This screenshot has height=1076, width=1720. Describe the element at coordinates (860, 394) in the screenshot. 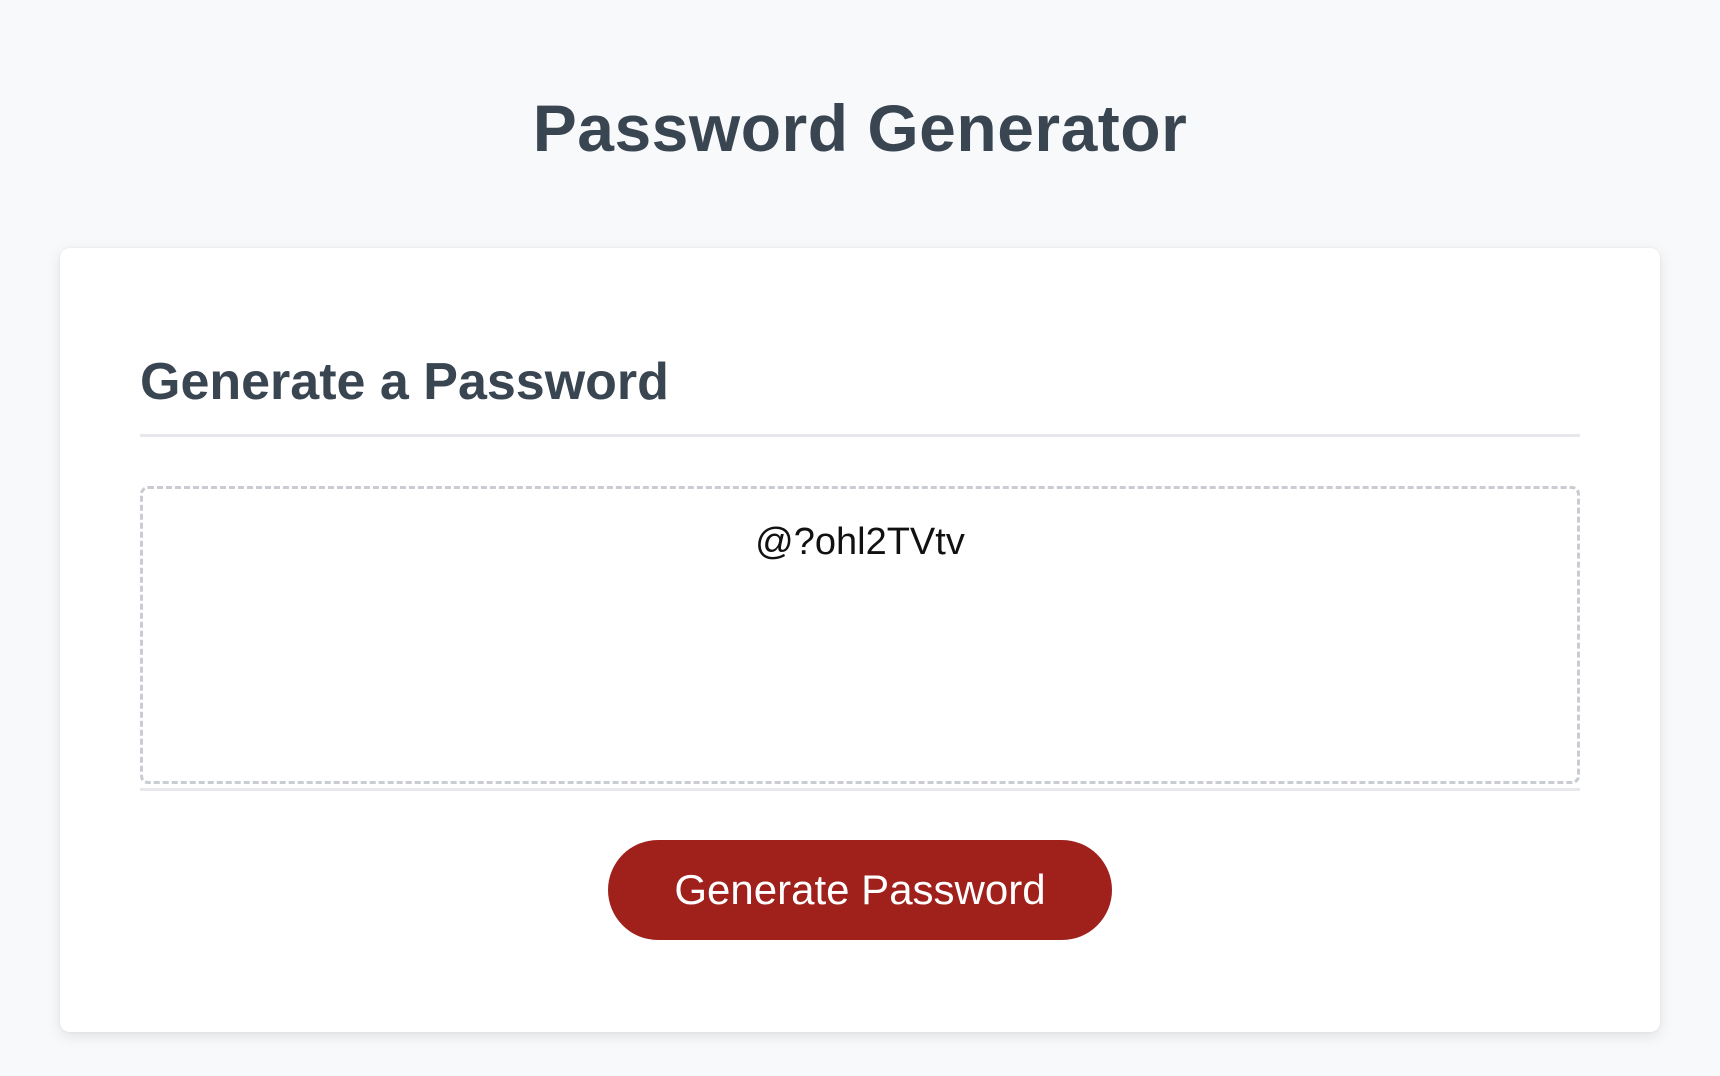

I see `card-header: Generate a Password` at that location.